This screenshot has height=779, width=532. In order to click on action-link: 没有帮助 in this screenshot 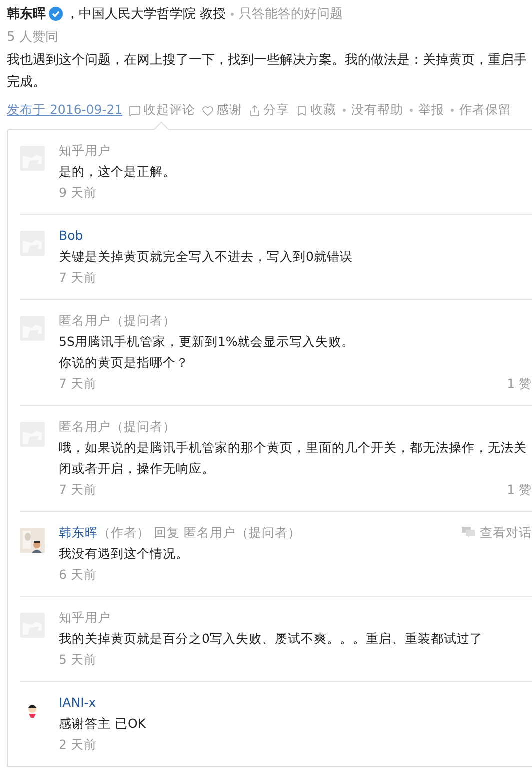, I will do `click(378, 110)`.